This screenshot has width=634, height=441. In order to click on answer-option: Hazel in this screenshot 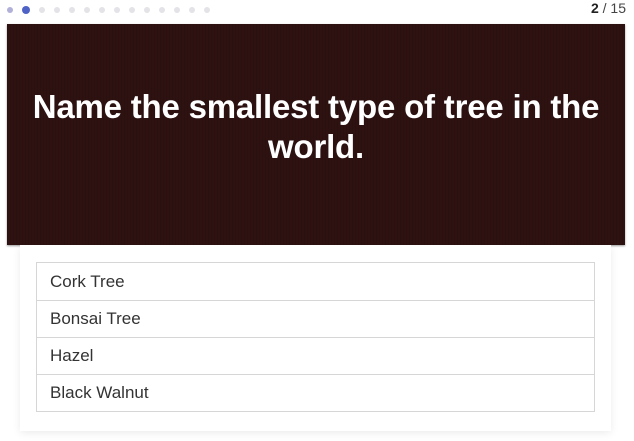, I will do `click(315, 356)`.